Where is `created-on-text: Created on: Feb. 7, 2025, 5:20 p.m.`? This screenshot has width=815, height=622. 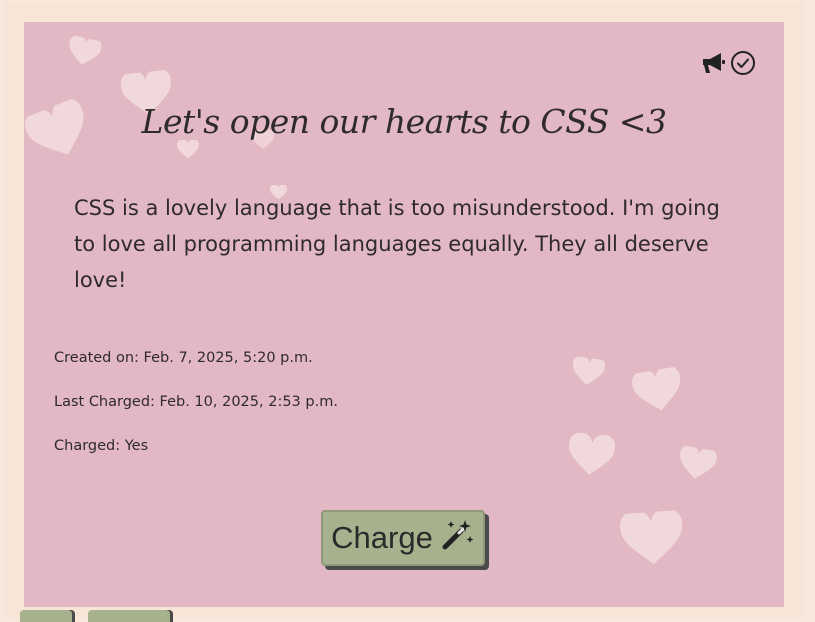 created-on-text: Created on: Feb. 7, 2025, 5:20 p.m. is located at coordinates (183, 358).